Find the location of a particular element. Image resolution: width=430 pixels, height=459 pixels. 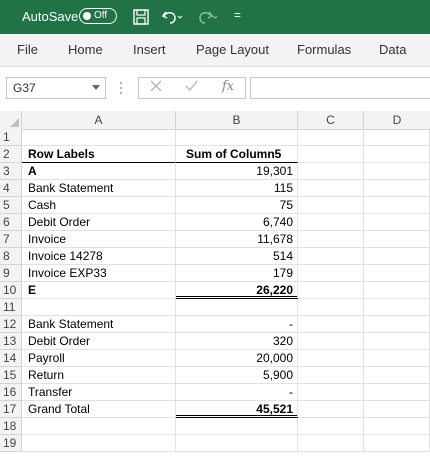

cell-b: 11,678 is located at coordinates (237, 239).